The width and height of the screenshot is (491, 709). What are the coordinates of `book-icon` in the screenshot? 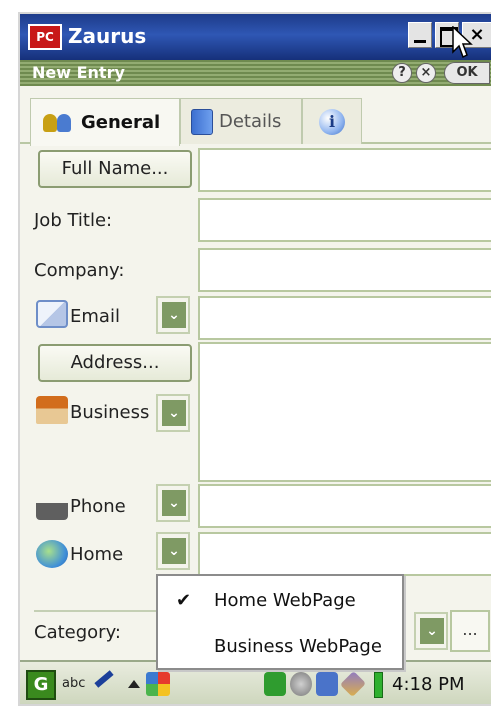 It's located at (202, 121).